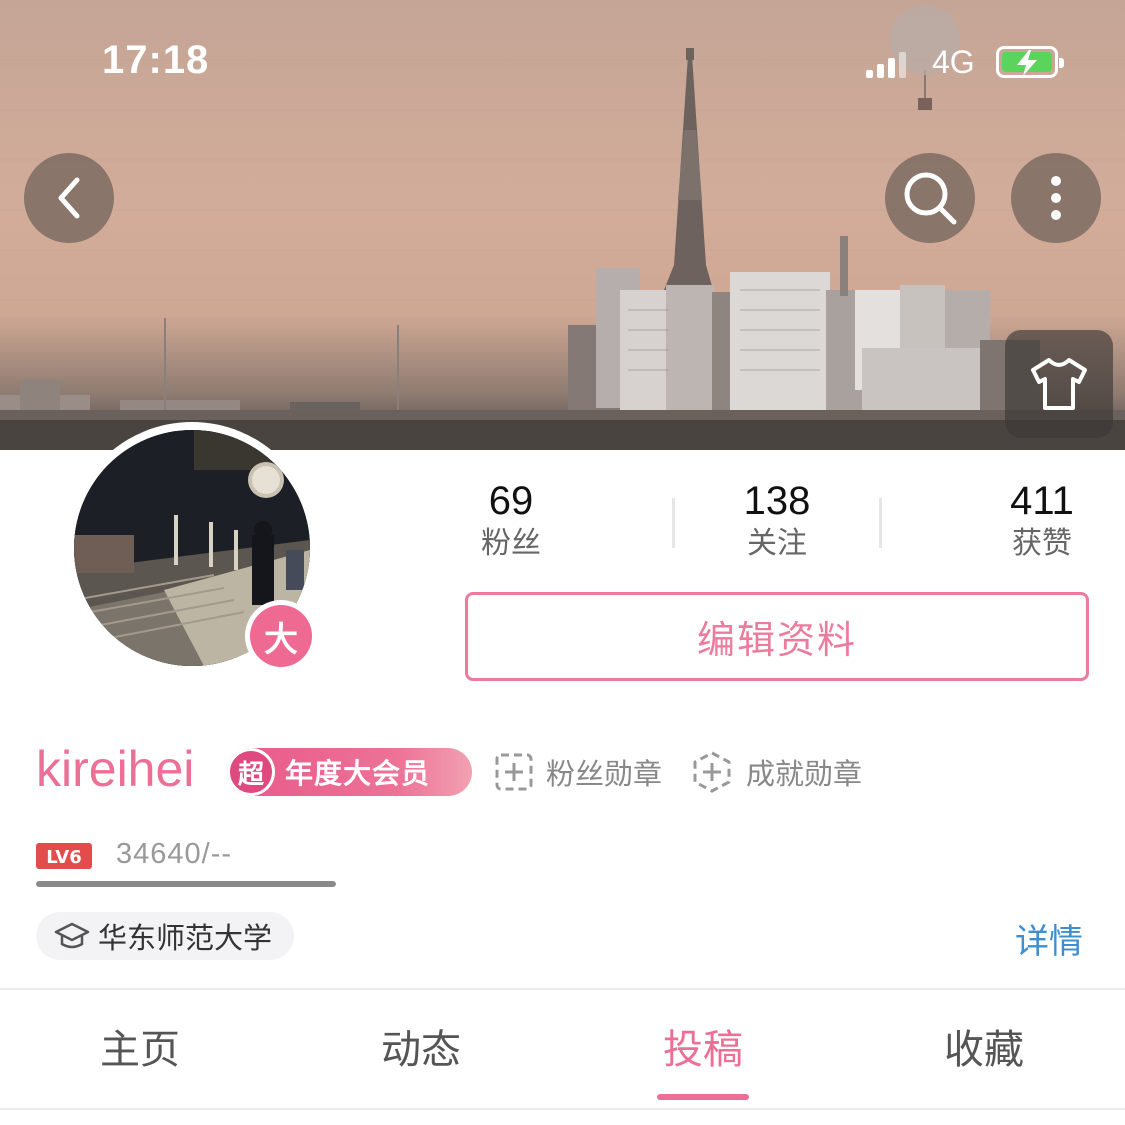 This screenshot has width=1125, height=1125. I want to click on chevron-left-icon, so click(69, 198).